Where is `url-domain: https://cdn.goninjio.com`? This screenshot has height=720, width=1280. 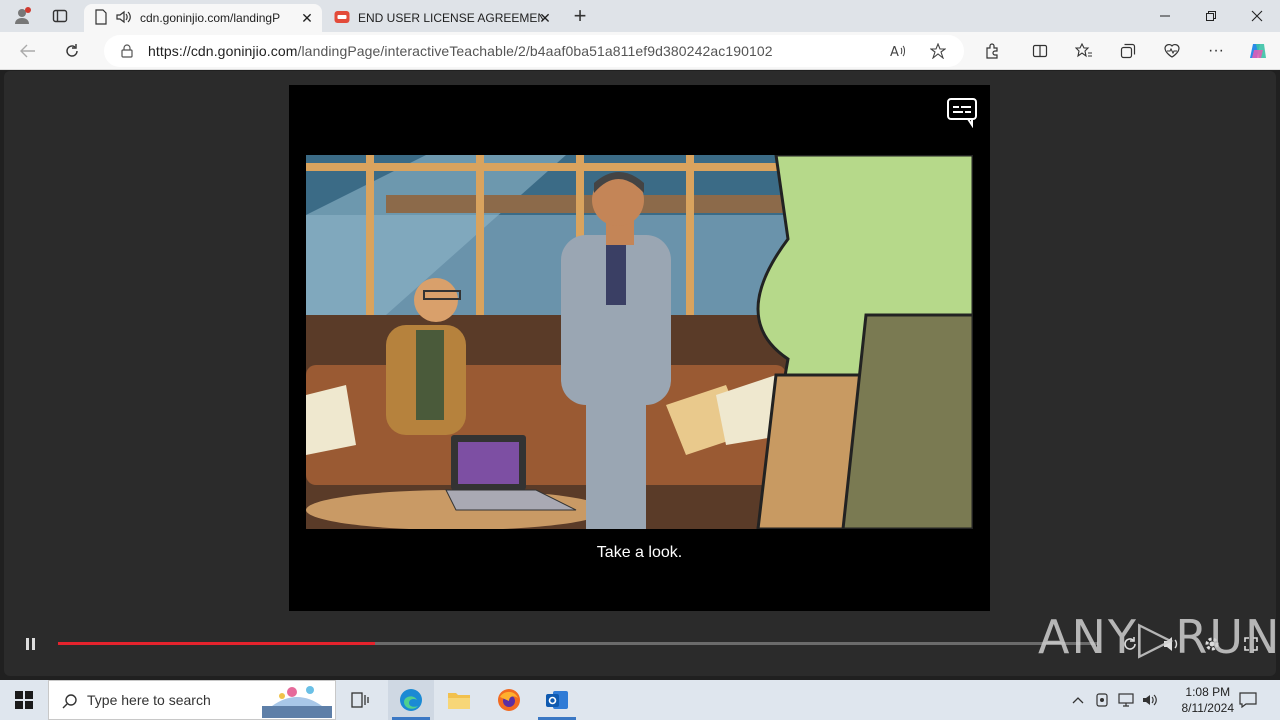 url-domain: https://cdn.goninjio.com is located at coordinates (223, 51).